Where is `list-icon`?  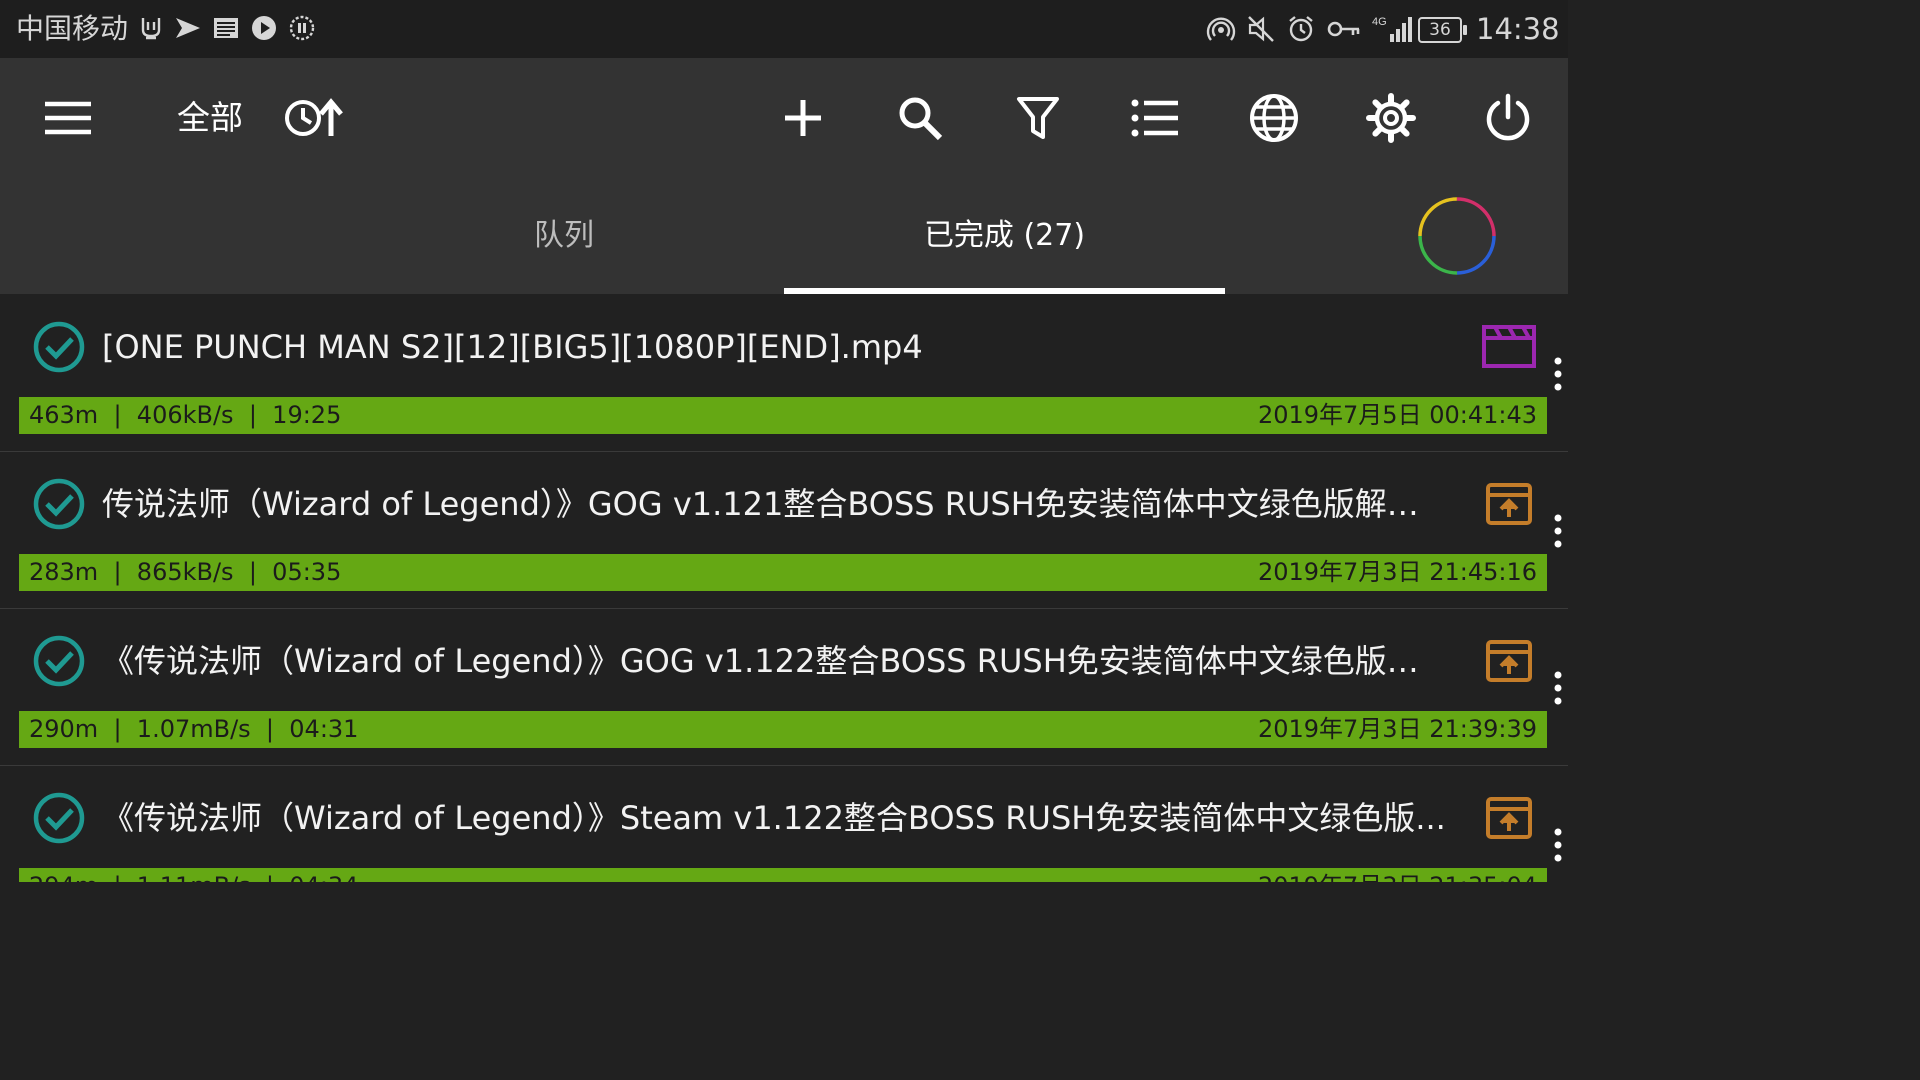
list-icon is located at coordinates (1154, 118).